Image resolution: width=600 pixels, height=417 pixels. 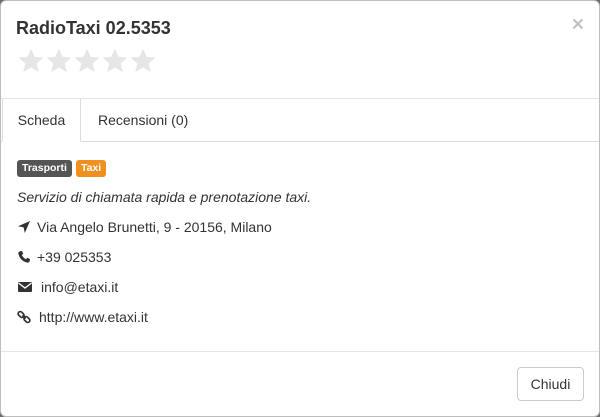 I want to click on envelope-icon, so click(x=25, y=287).